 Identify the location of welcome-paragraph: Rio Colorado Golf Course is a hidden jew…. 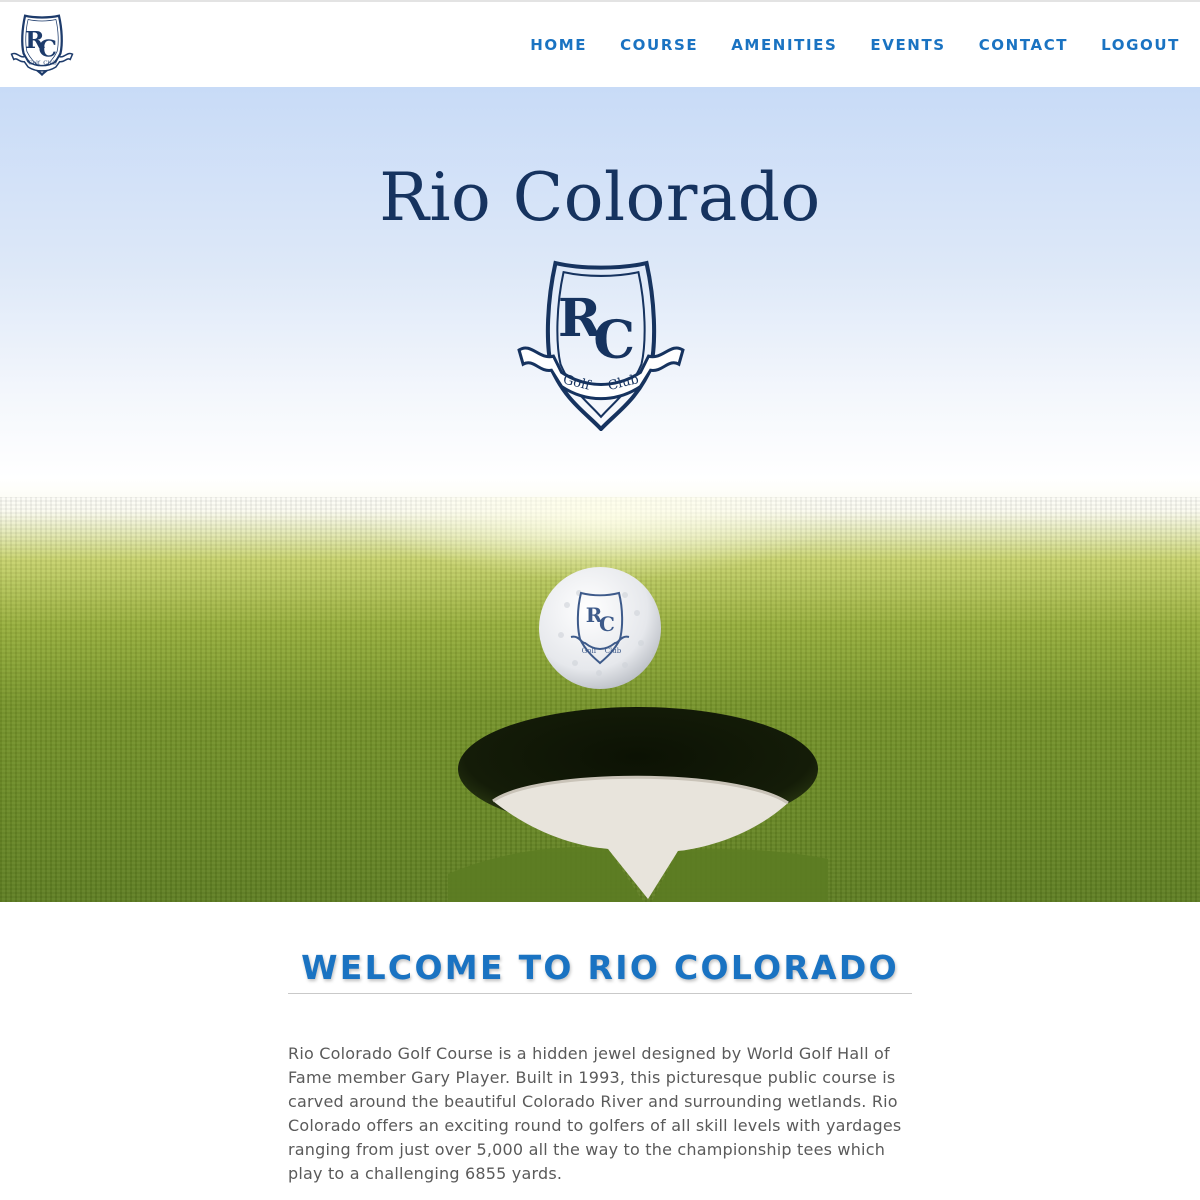
(595, 1113).